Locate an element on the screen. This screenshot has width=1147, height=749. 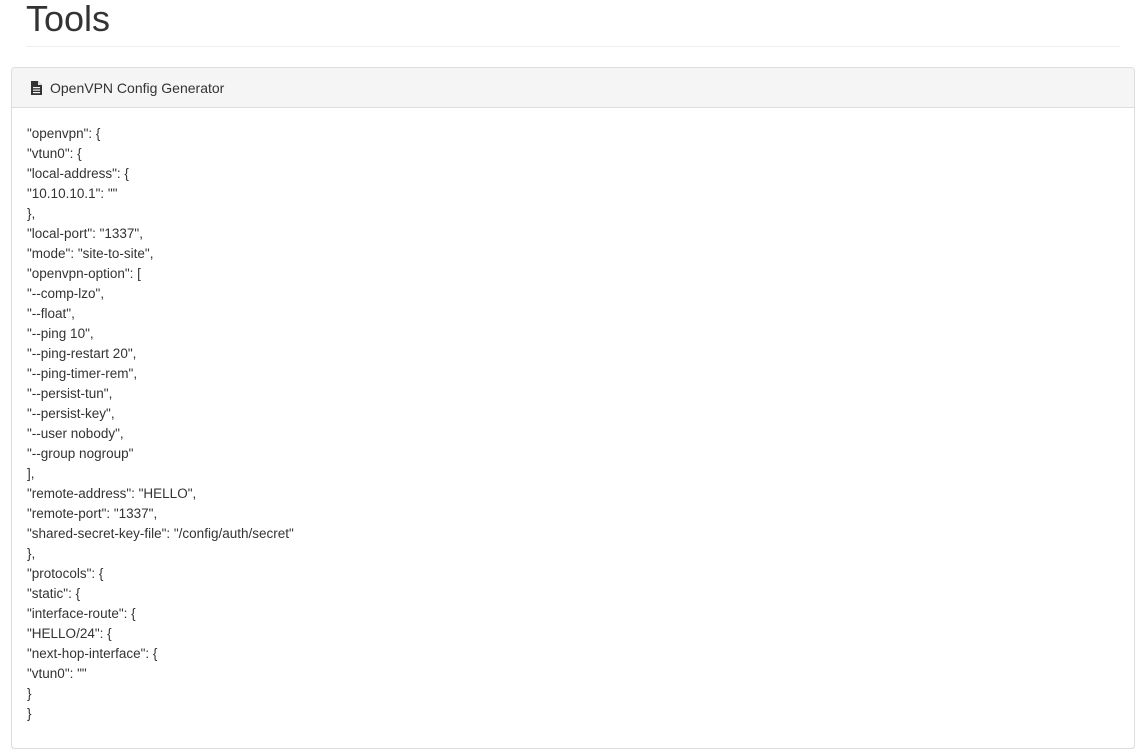
config-line: "local-port": "1337", is located at coordinates (85, 233).